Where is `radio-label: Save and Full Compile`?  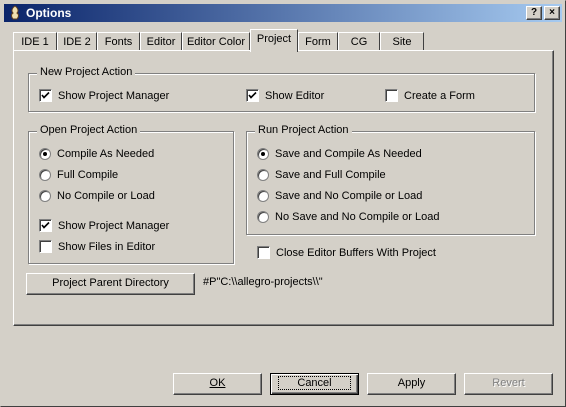
radio-label: Save and Full Compile is located at coordinates (330, 175).